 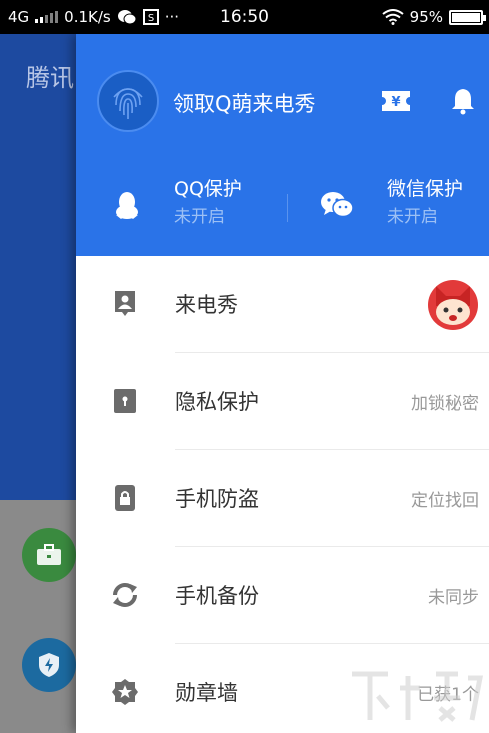 What do you see at coordinates (19, 17) in the screenshot?
I see `network-type: 4G` at bounding box center [19, 17].